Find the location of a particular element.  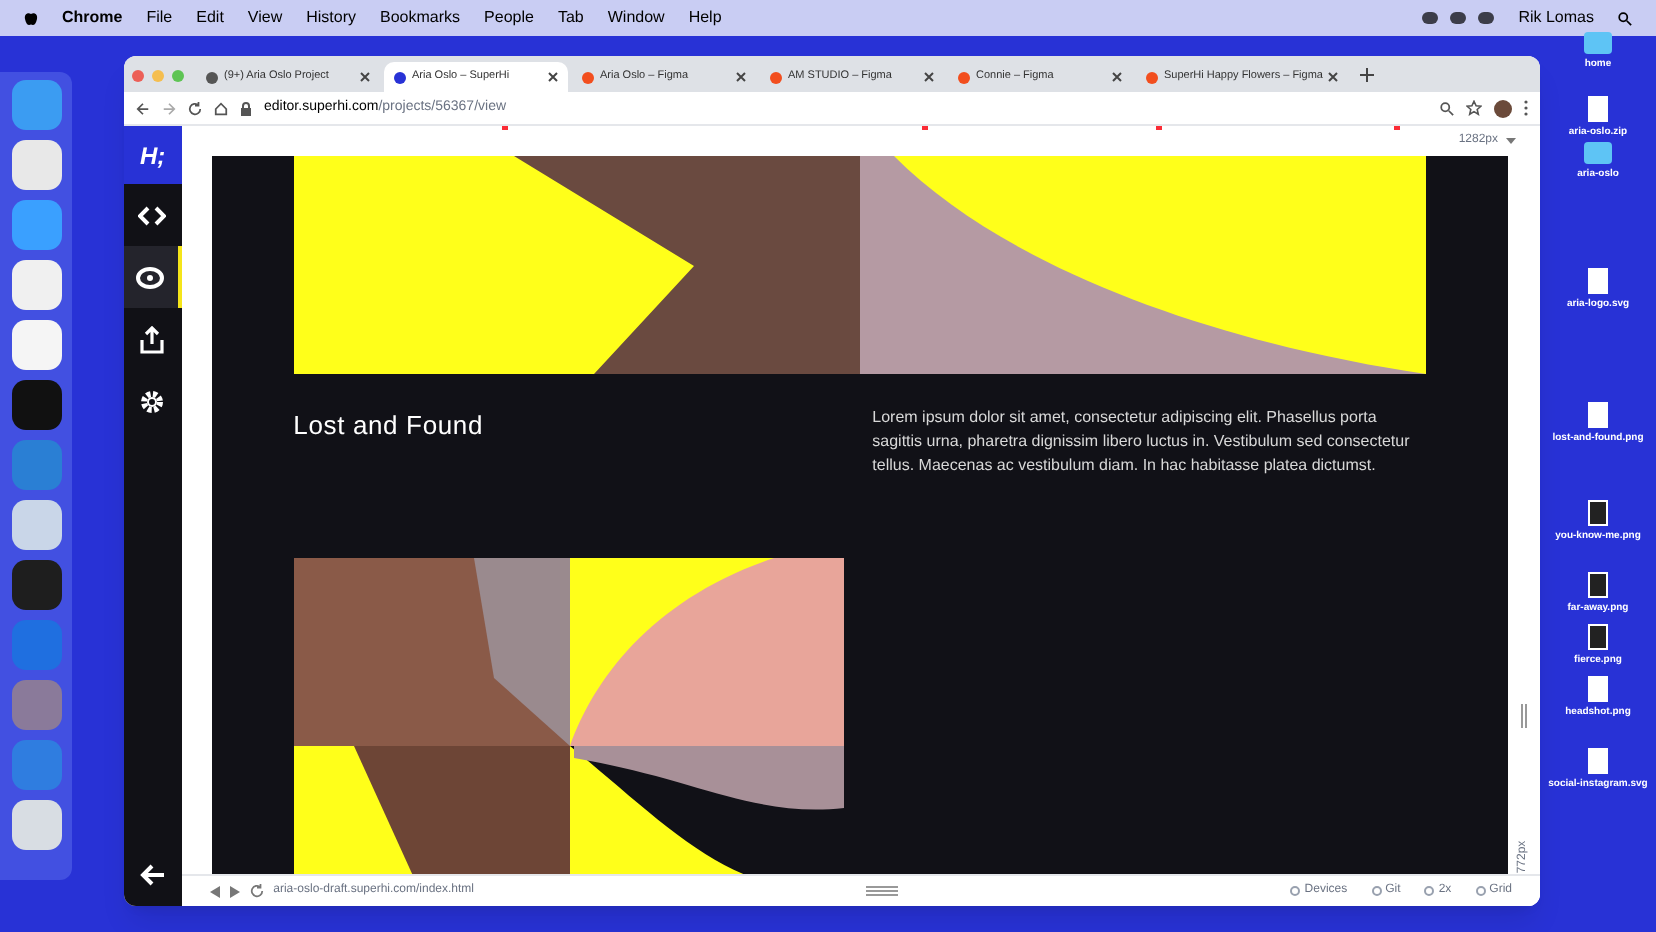

star-icon is located at coordinates (1474, 108).